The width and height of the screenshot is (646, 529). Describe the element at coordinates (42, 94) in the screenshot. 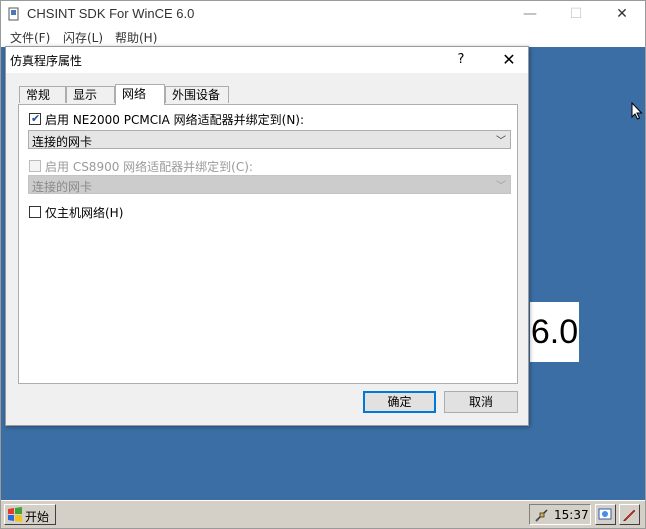

I see `tab-general: 常规` at that location.